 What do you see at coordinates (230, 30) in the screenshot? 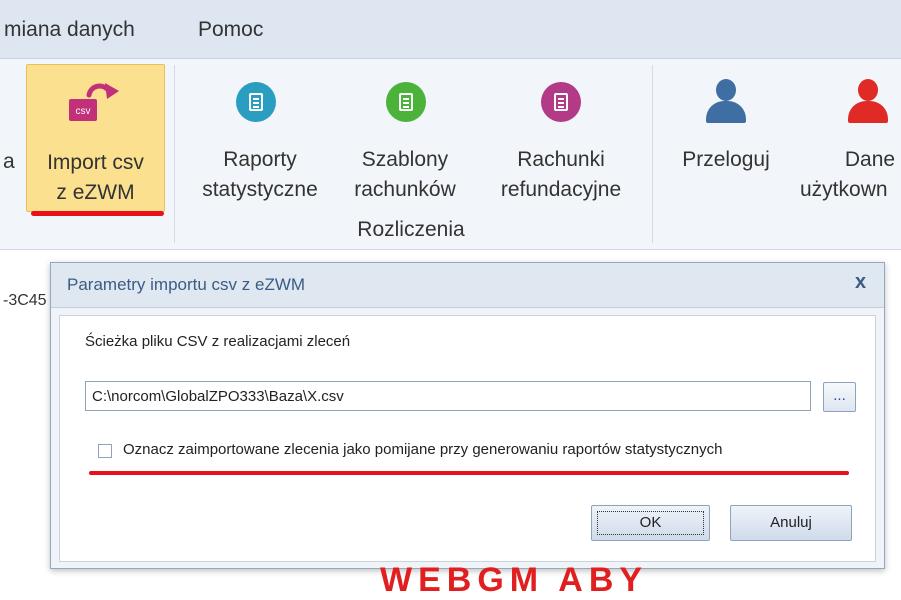
I see `menu-item-help: Pomoc` at bounding box center [230, 30].